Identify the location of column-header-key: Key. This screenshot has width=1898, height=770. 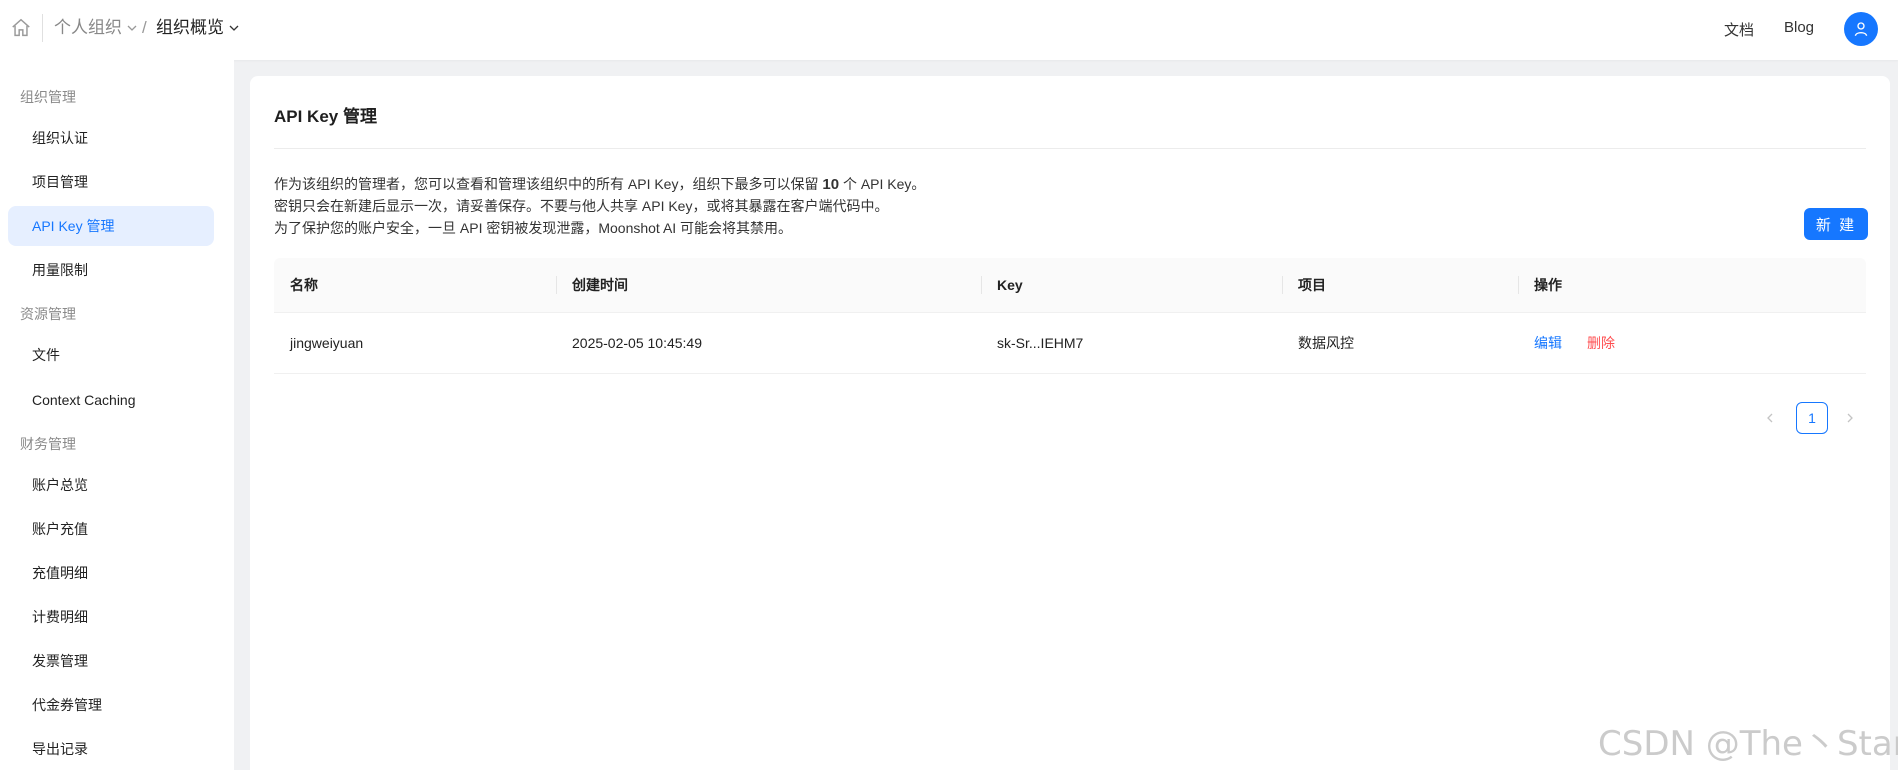
(1010, 285).